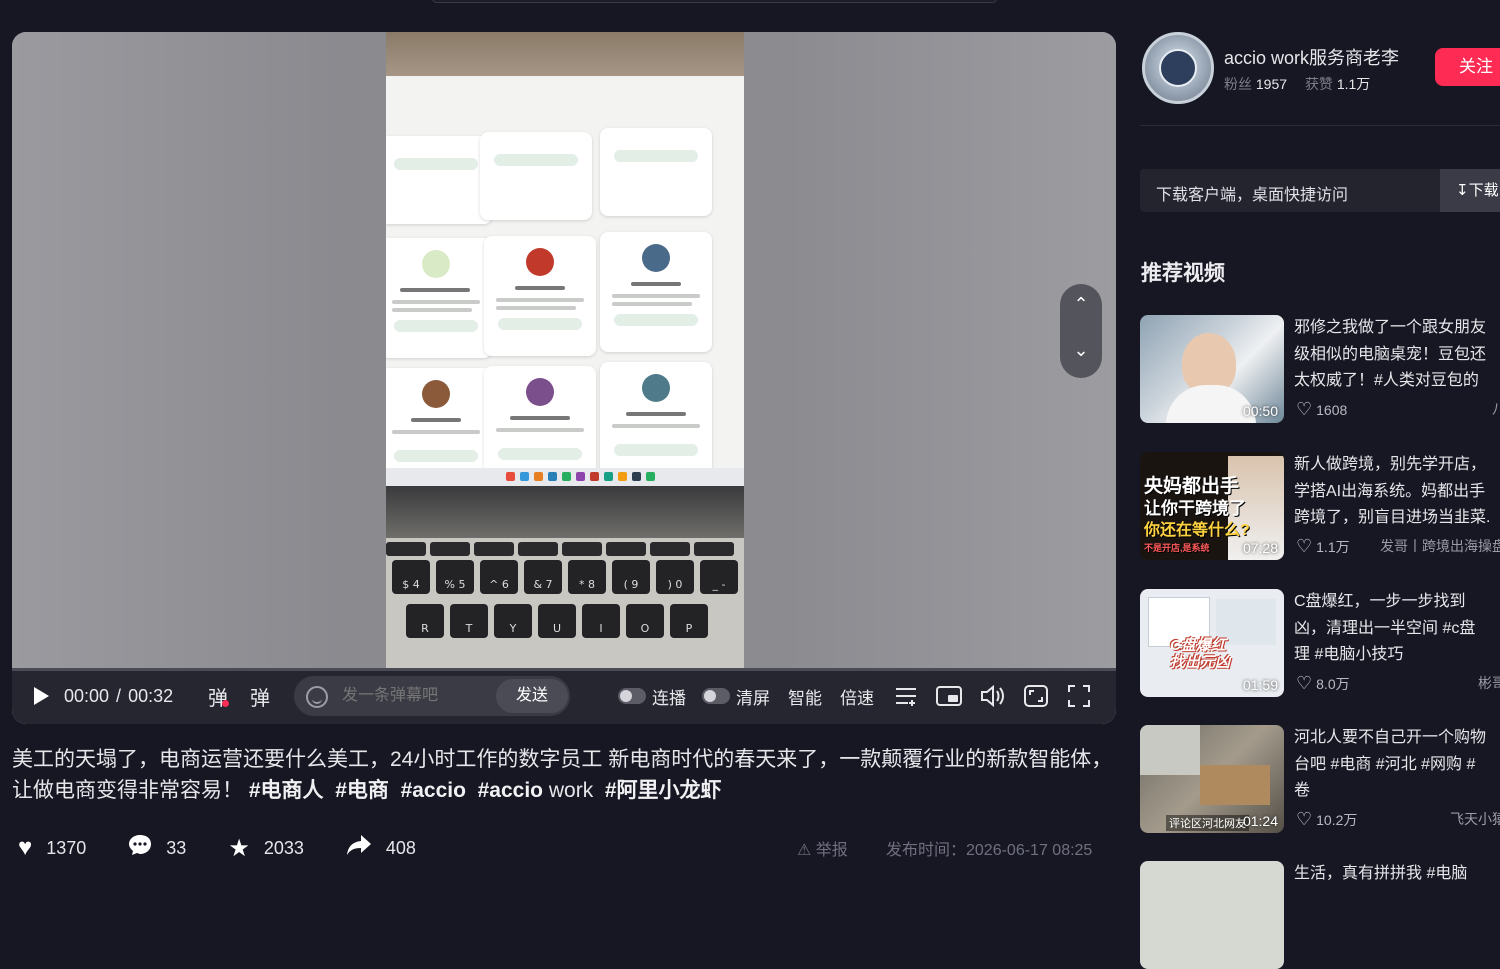 The height and width of the screenshot is (969, 1500). What do you see at coordinates (532, 696) in the screenshot?
I see `send-danmu-button: 发送` at bounding box center [532, 696].